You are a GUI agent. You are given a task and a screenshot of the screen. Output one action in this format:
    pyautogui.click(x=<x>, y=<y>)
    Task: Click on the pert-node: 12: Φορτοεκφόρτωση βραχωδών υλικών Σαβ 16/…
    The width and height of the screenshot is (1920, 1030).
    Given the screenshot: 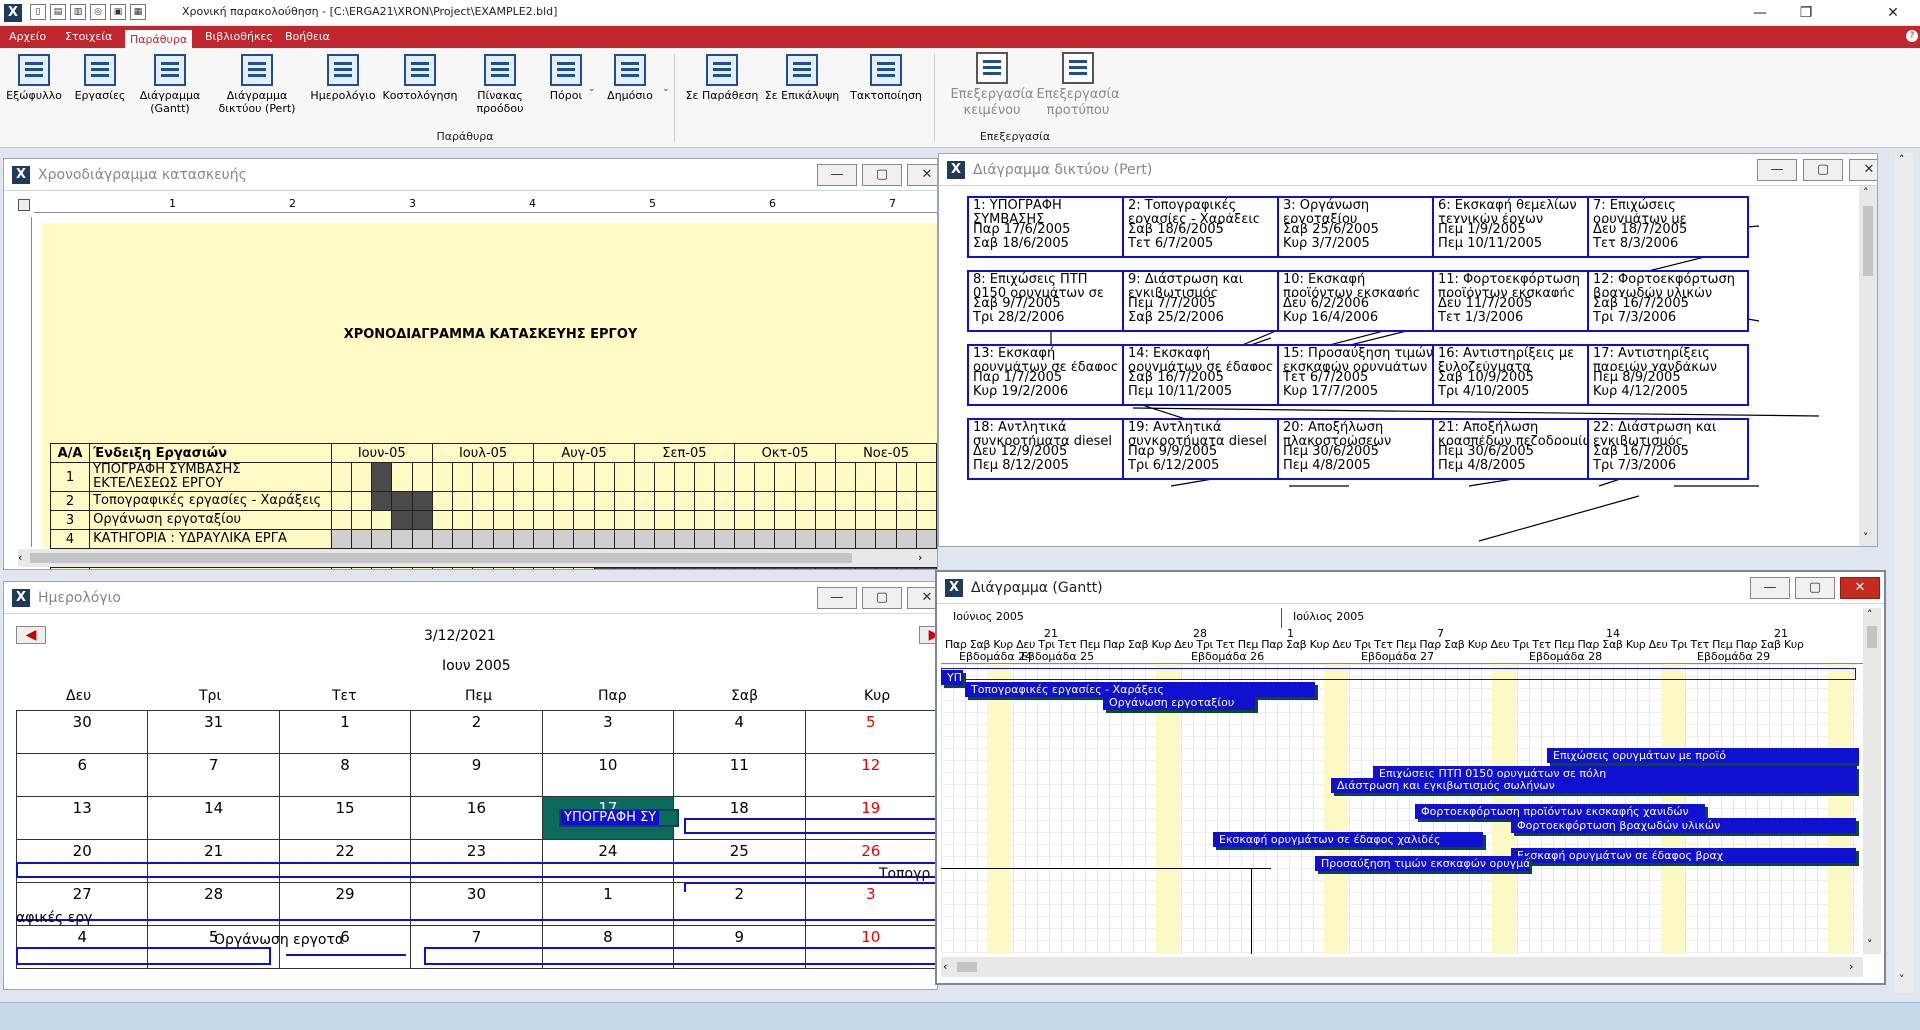 What is the action you would take?
    pyautogui.click(x=1668, y=301)
    